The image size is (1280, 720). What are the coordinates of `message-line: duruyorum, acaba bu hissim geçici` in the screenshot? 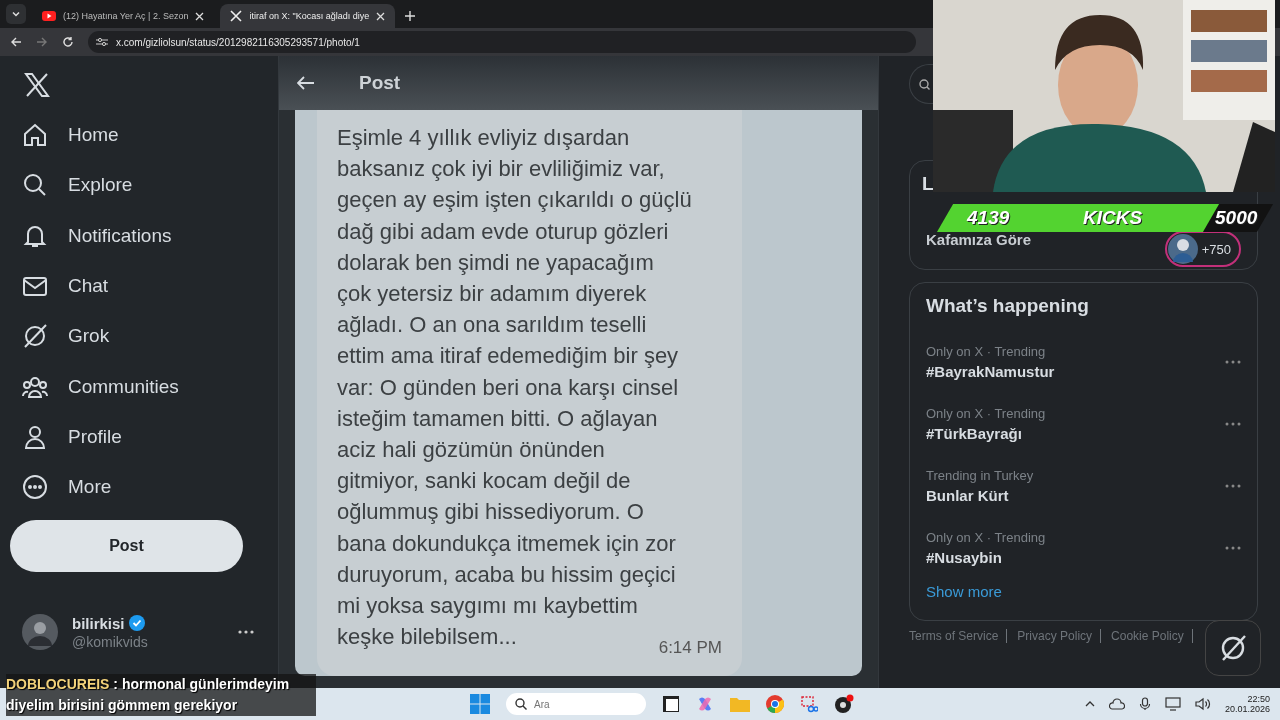 It's located at (506, 574).